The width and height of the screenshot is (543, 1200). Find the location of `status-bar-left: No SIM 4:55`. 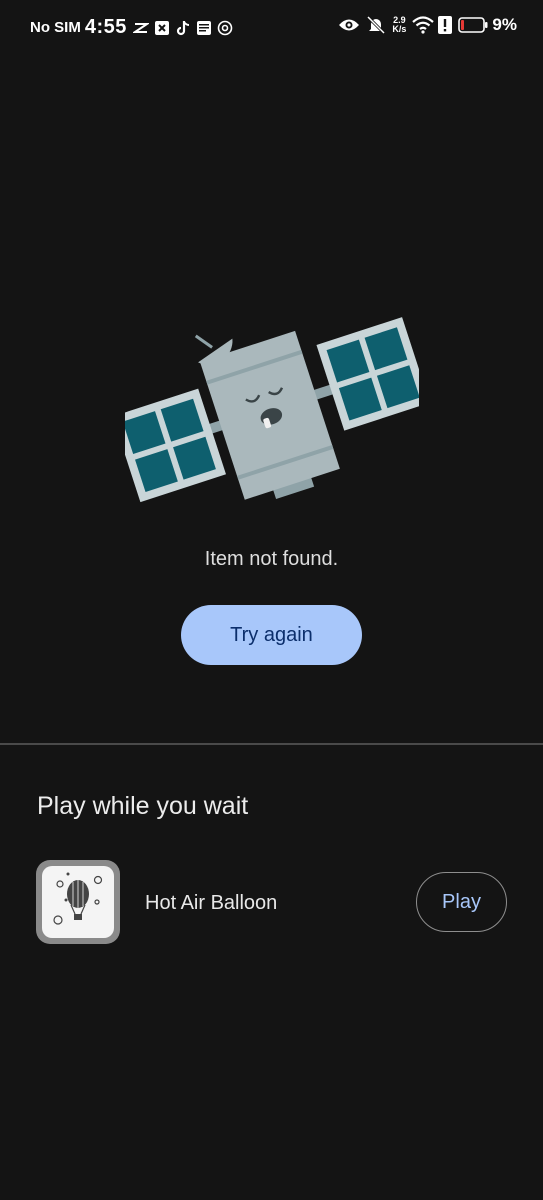

status-bar-left: No SIM 4:55 is located at coordinates (134, 27).